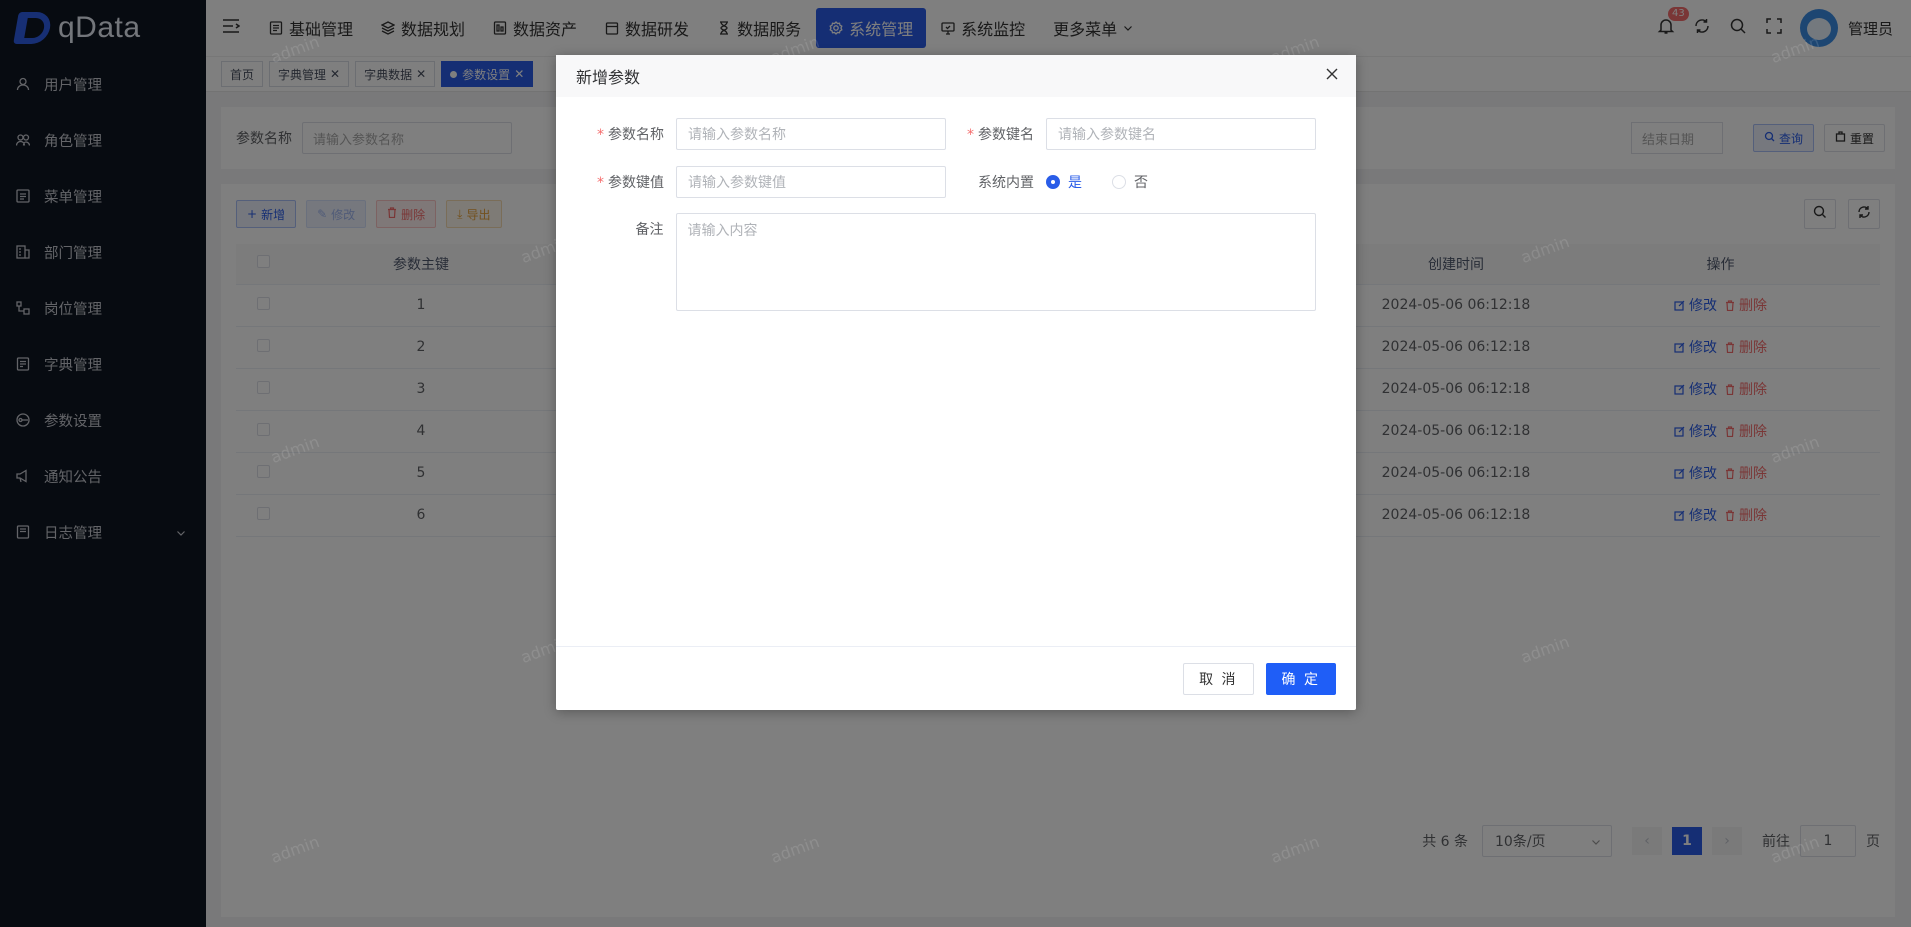  What do you see at coordinates (956, 76) in the screenshot?
I see `dialog-header: 新增参数` at bounding box center [956, 76].